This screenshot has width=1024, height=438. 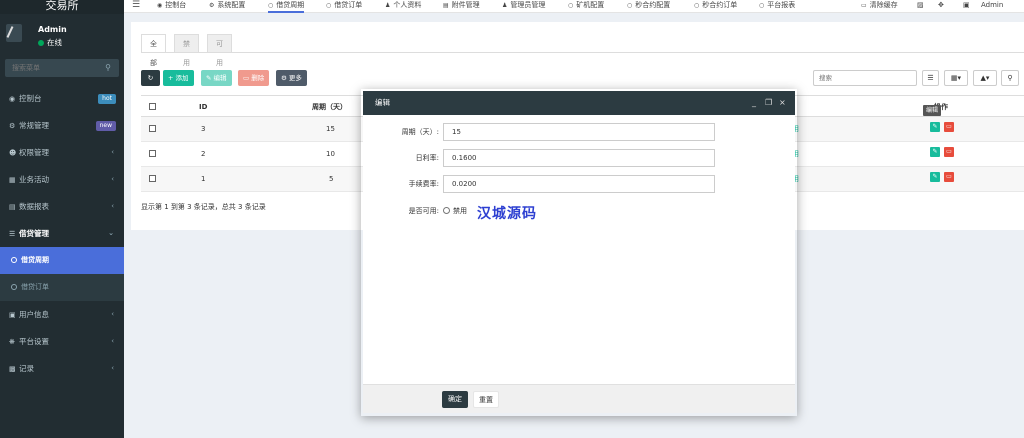 What do you see at coordinates (461, 6) in the screenshot?
I see `tab-attachments: ▤ 附件管理` at bounding box center [461, 6].